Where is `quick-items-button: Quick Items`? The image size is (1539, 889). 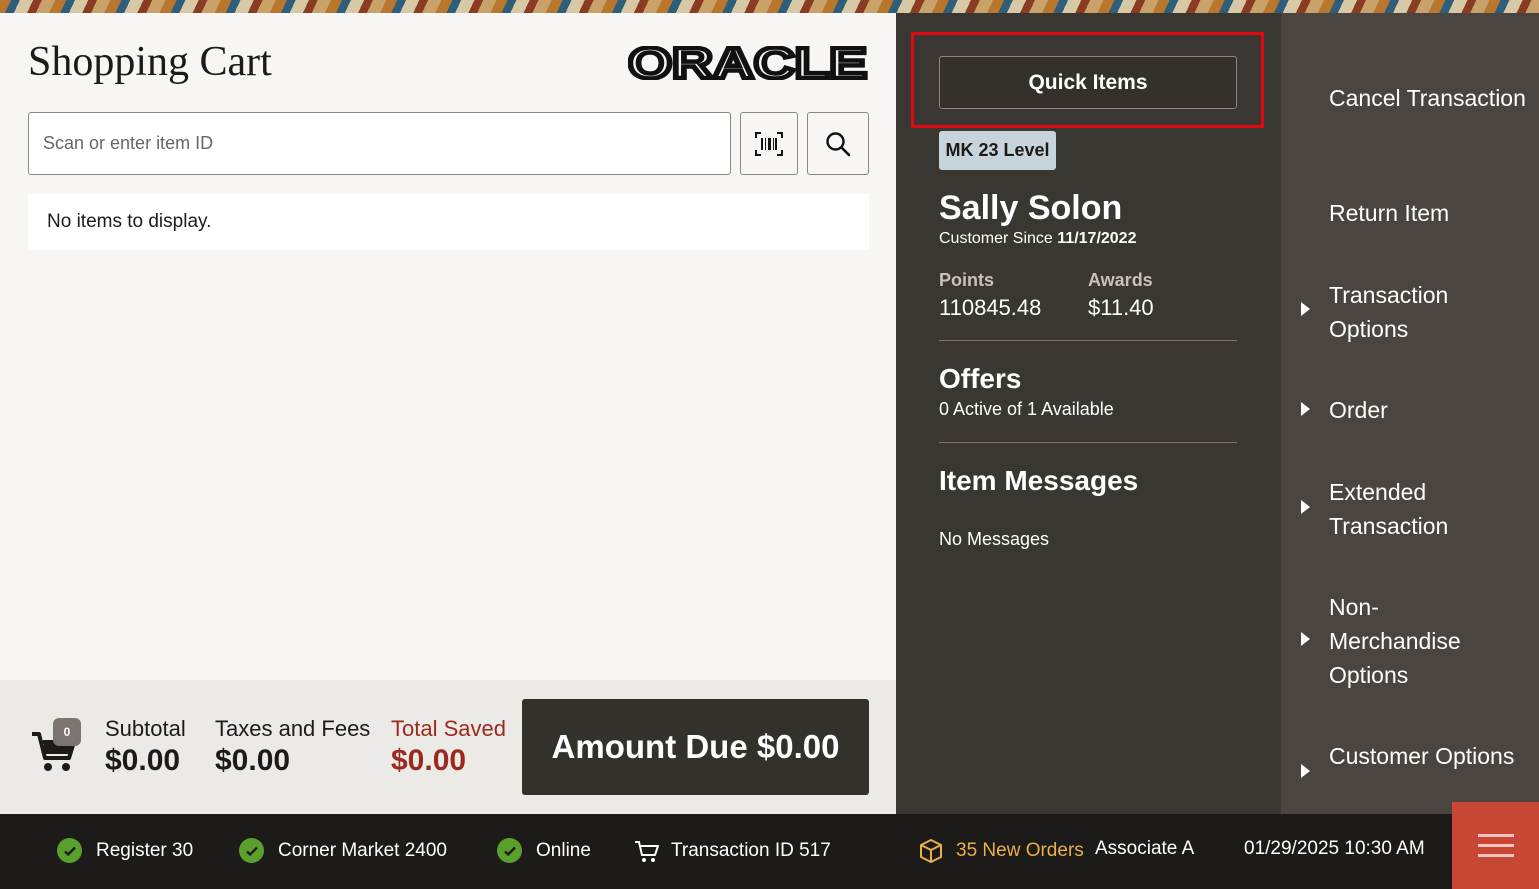 quick-items-button: Quick Items is located at coordinates (1088, 82).